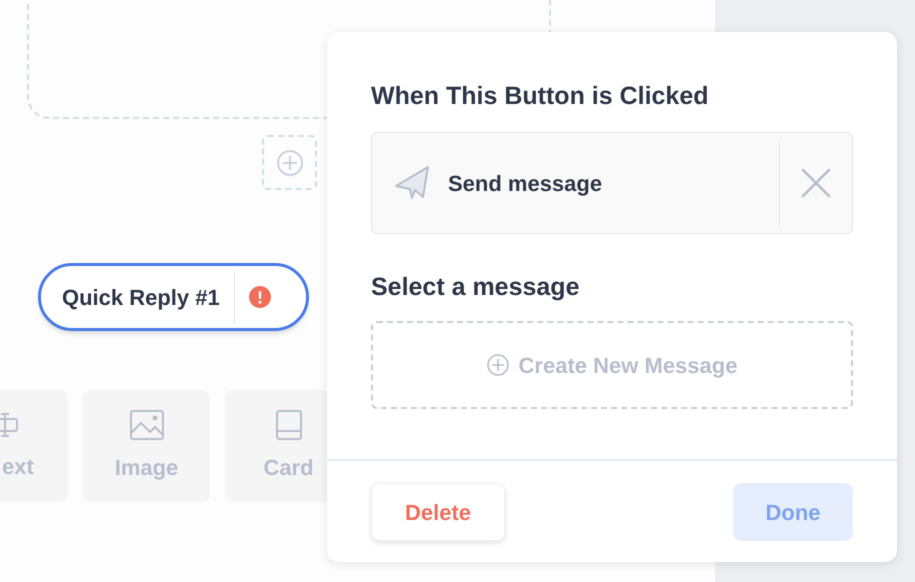 This screenshot has height=582, width=915. Describe the element at coordinates (816, 183) in the screenshot. I see `close-icon` at that location.